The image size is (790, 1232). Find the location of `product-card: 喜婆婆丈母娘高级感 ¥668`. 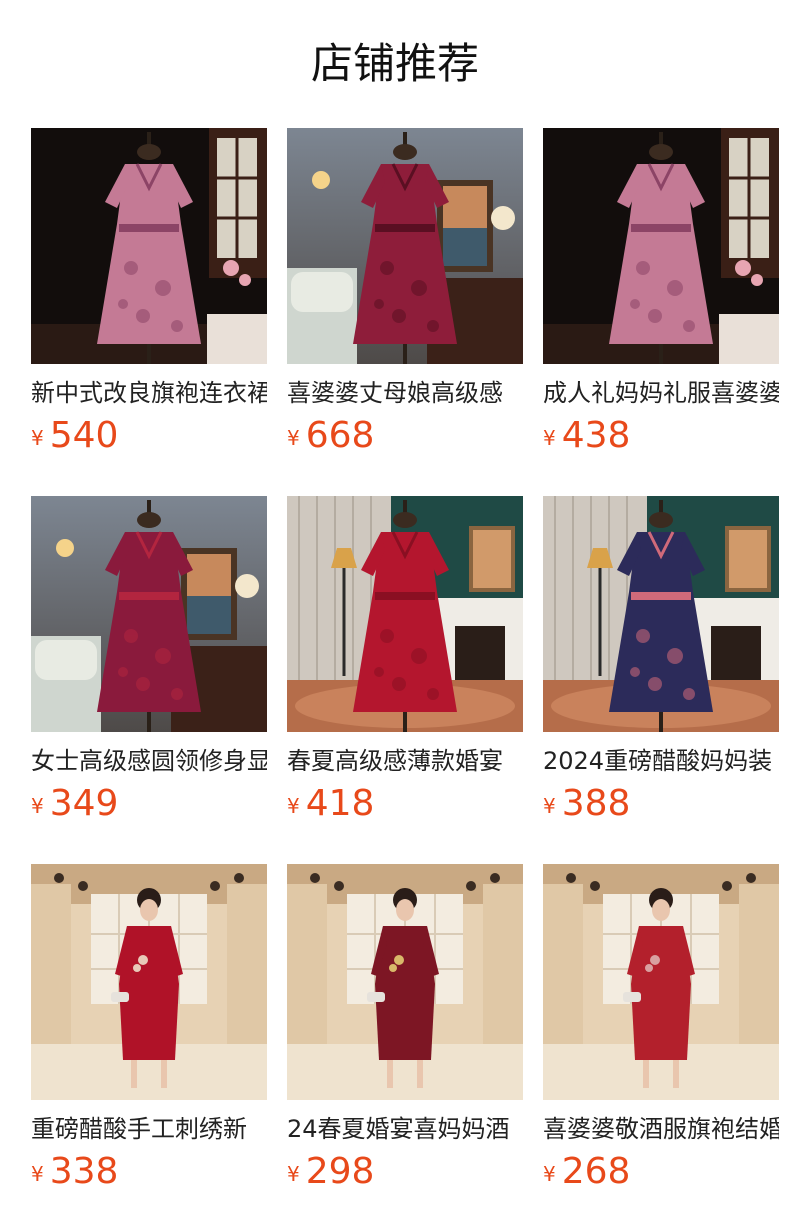

product-card: 喜婆婆丈母娘高级感 ¥668 is located at coordinates (405, 298).